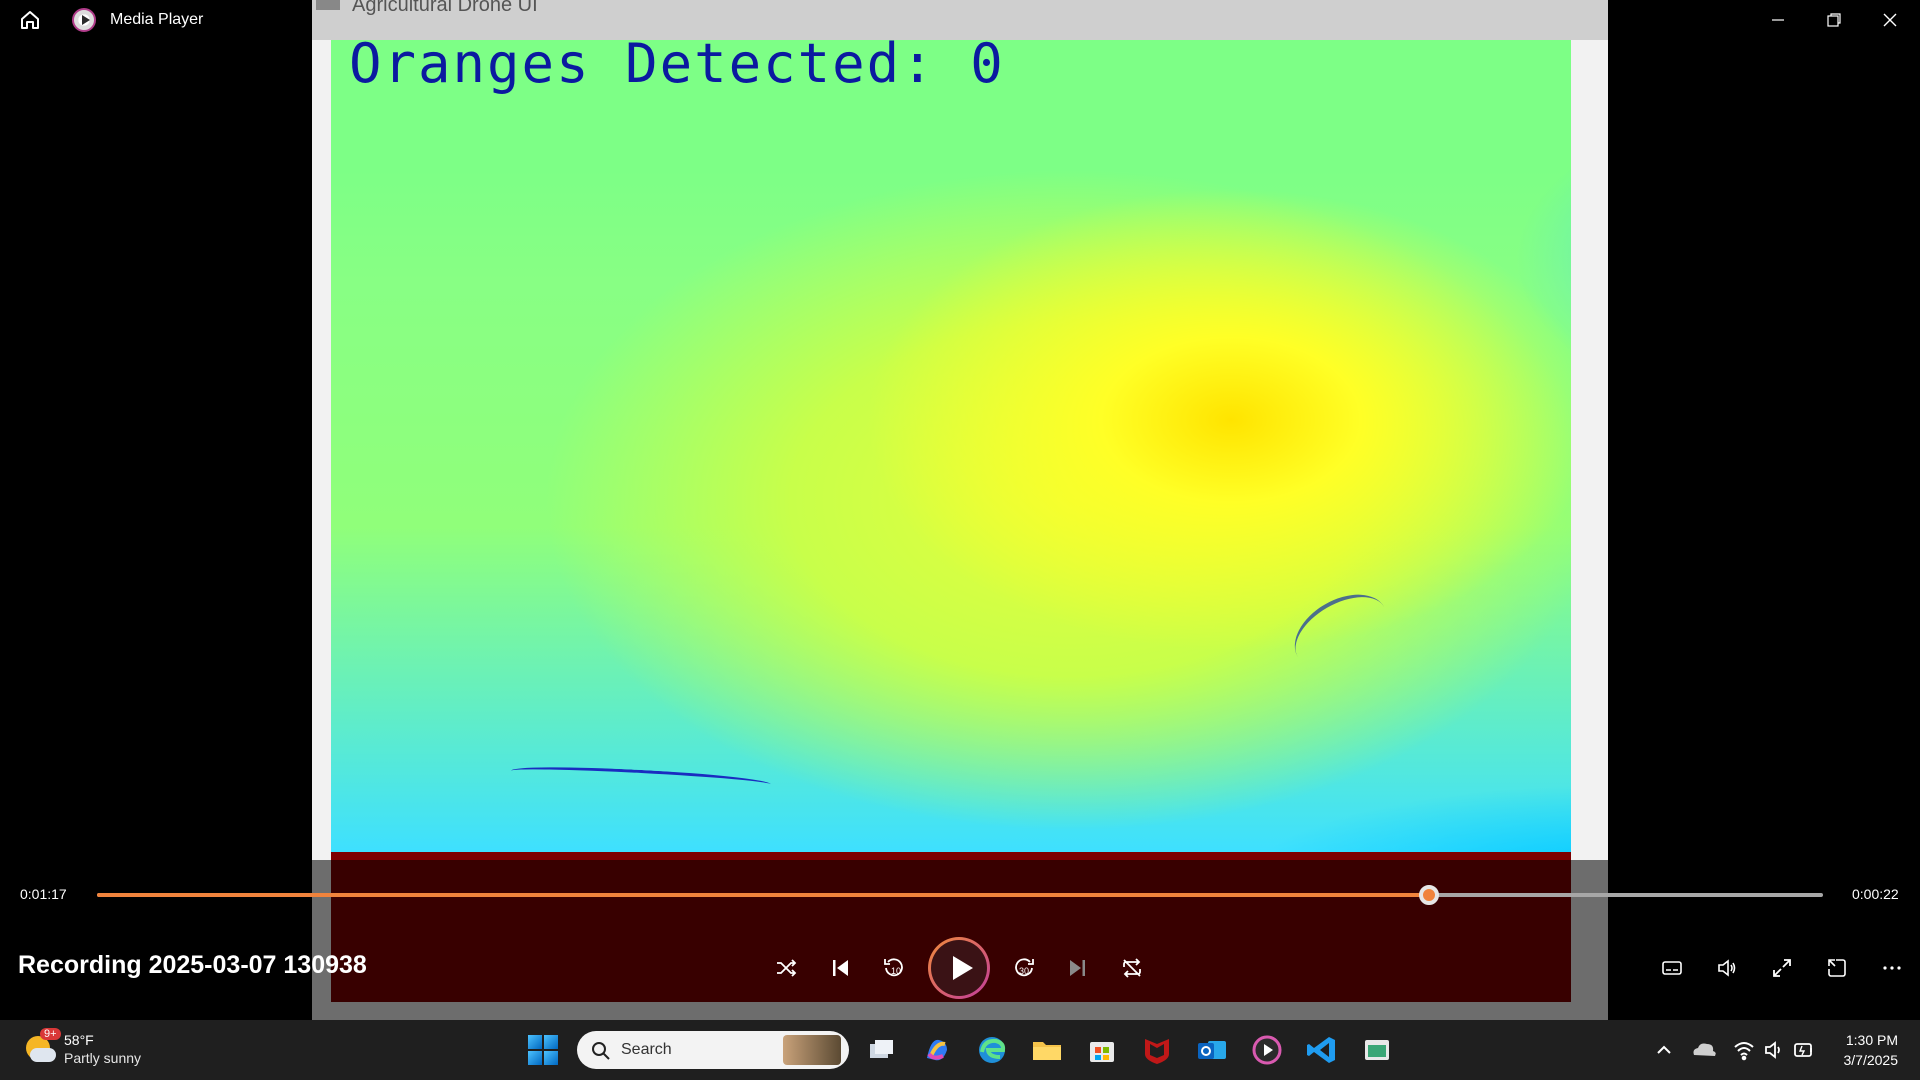 The height and width of the screenshot is (1080, 1920). Describe the element at coordinates (812, 1050) in the screenshot. I see `search-highlight-image` at that location.